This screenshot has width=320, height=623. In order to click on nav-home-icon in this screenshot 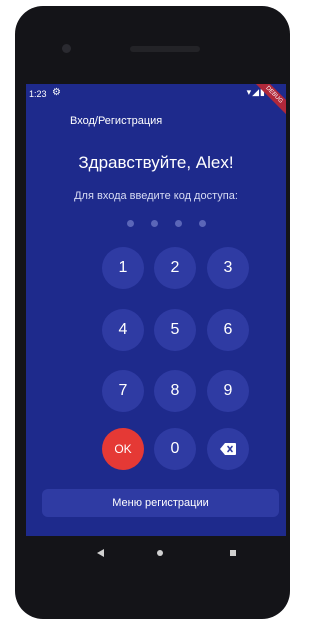, I will do `click(160, 553)`.